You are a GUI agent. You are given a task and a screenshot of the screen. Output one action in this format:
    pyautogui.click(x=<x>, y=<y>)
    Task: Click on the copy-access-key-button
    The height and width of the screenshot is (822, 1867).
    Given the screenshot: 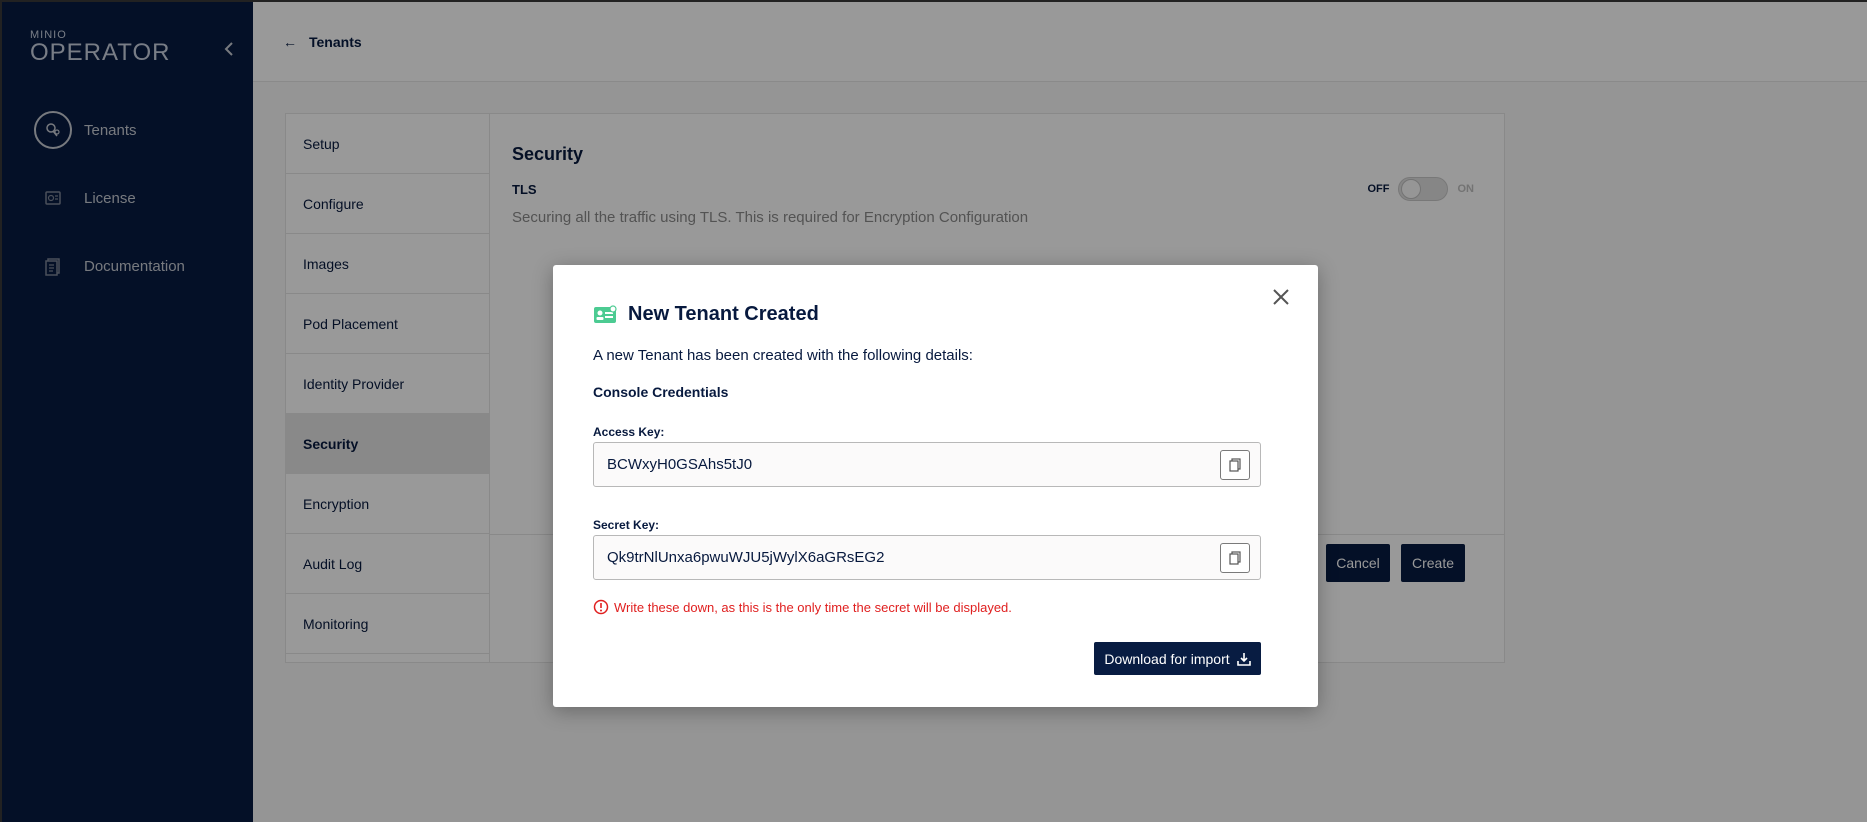 What is the action you would take?
    pyautogui.click(x=1235, y=465)
    